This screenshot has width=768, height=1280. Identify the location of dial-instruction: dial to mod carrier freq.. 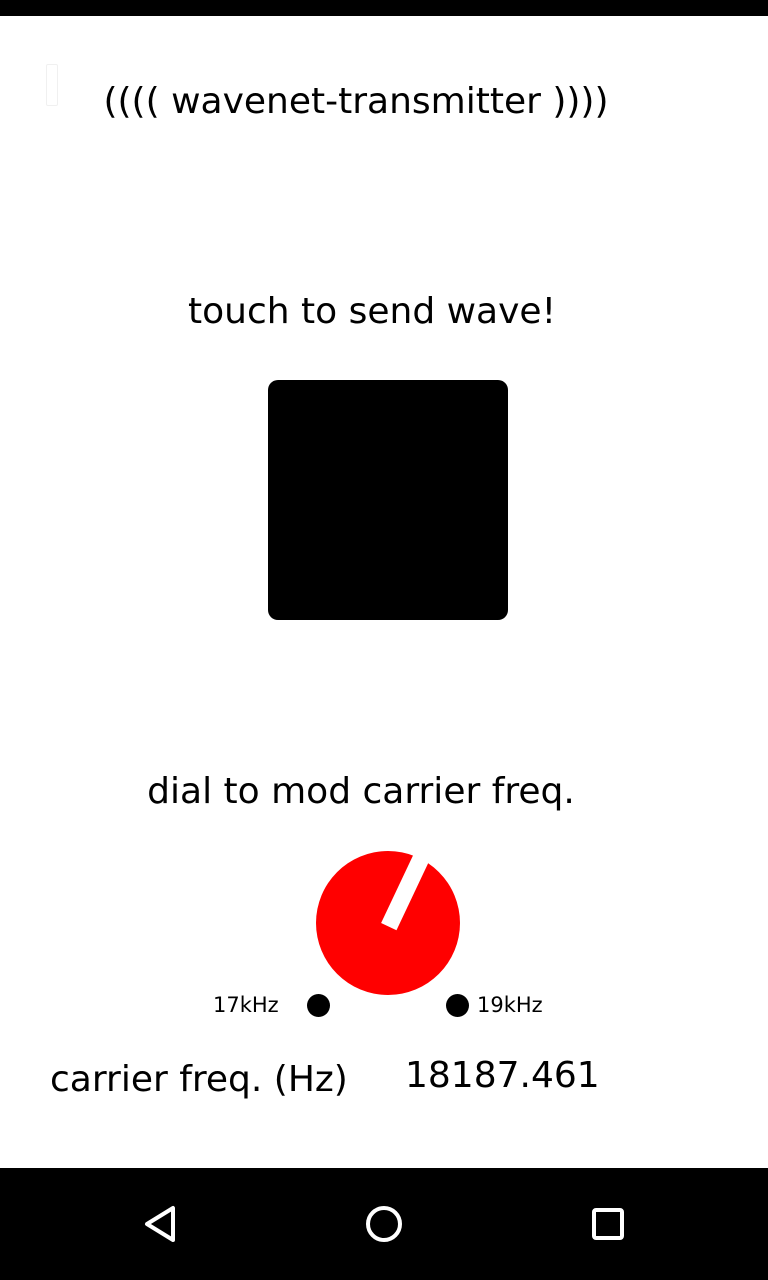
(361, 791).